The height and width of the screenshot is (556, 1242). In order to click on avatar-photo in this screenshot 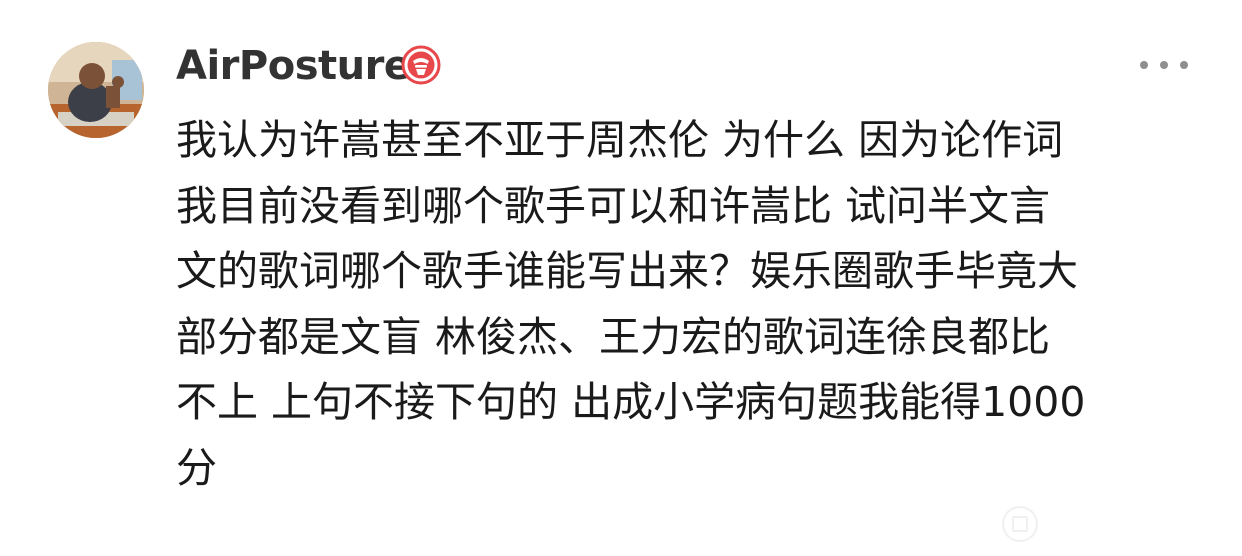, I will do `click(96, 90)`.